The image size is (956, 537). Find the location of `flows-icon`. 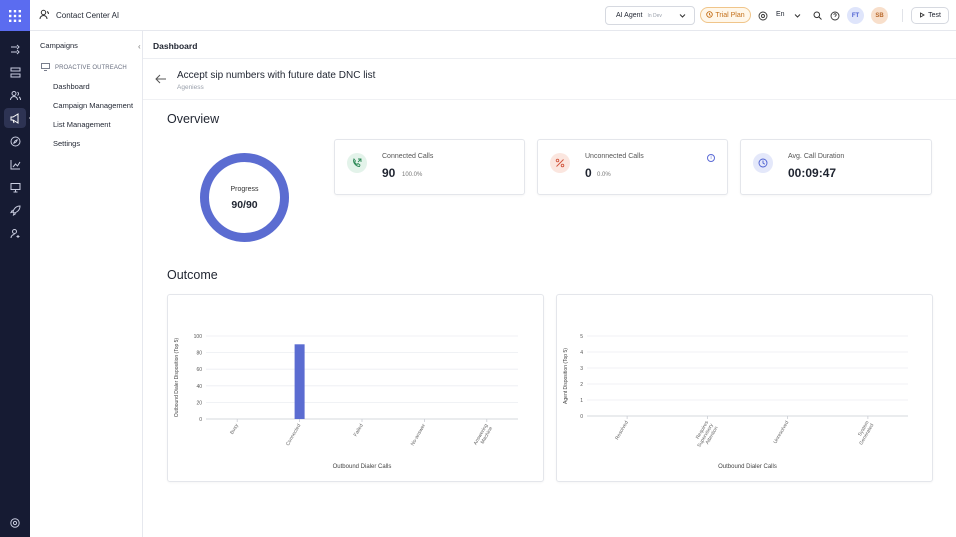

flows-icon is located at coordinates (15, 49).